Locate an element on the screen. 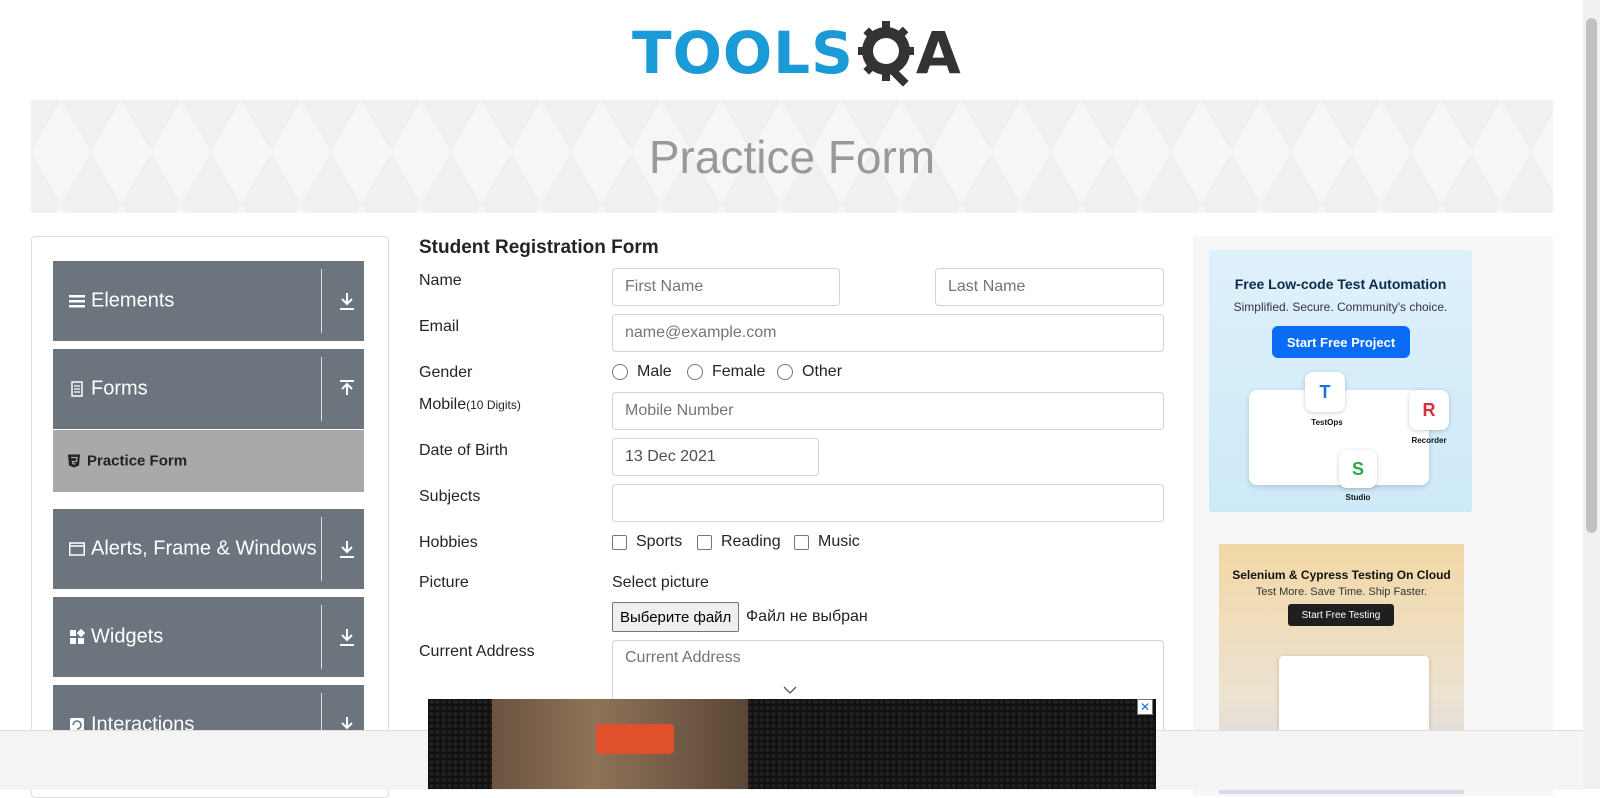 The height and width of the screenshot is (798, 1600). sidebar-group-elements: Elements is located at coordinates (208, 301).